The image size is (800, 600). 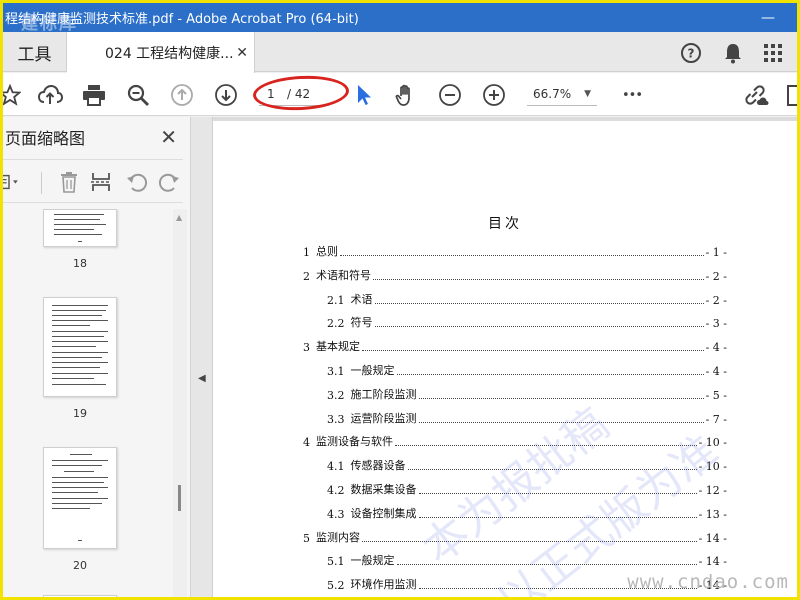 What do you see at coordinates (789, 95) in the screenshot?
I see `side-tool-icon` at bounding box center [789, 95].